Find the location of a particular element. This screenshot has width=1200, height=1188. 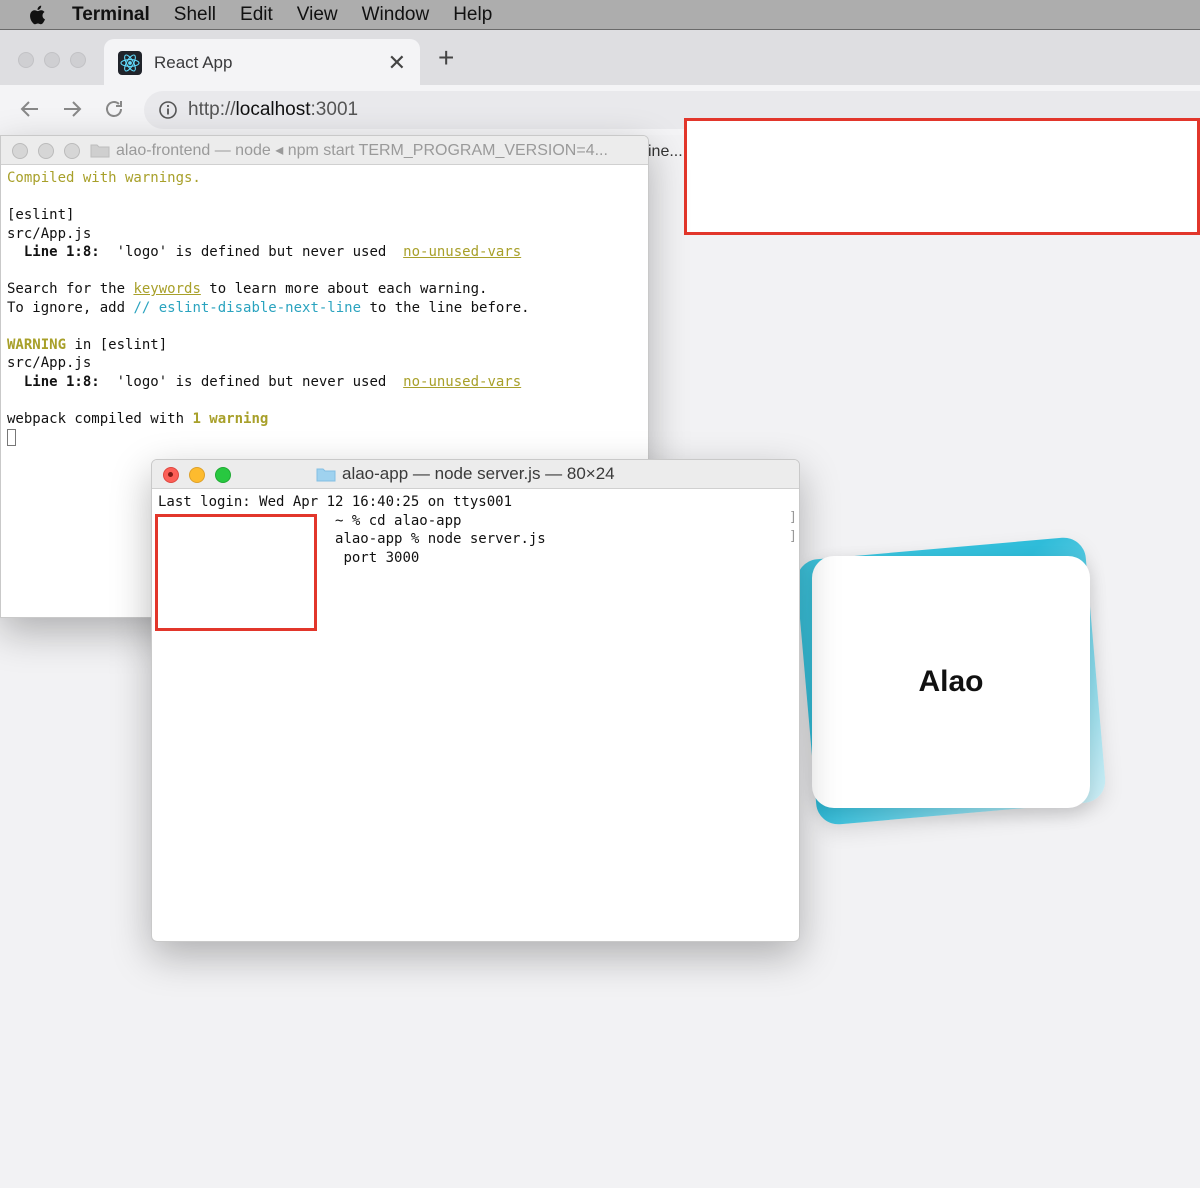

menu-help: Help is located at coordinates (472, 15).